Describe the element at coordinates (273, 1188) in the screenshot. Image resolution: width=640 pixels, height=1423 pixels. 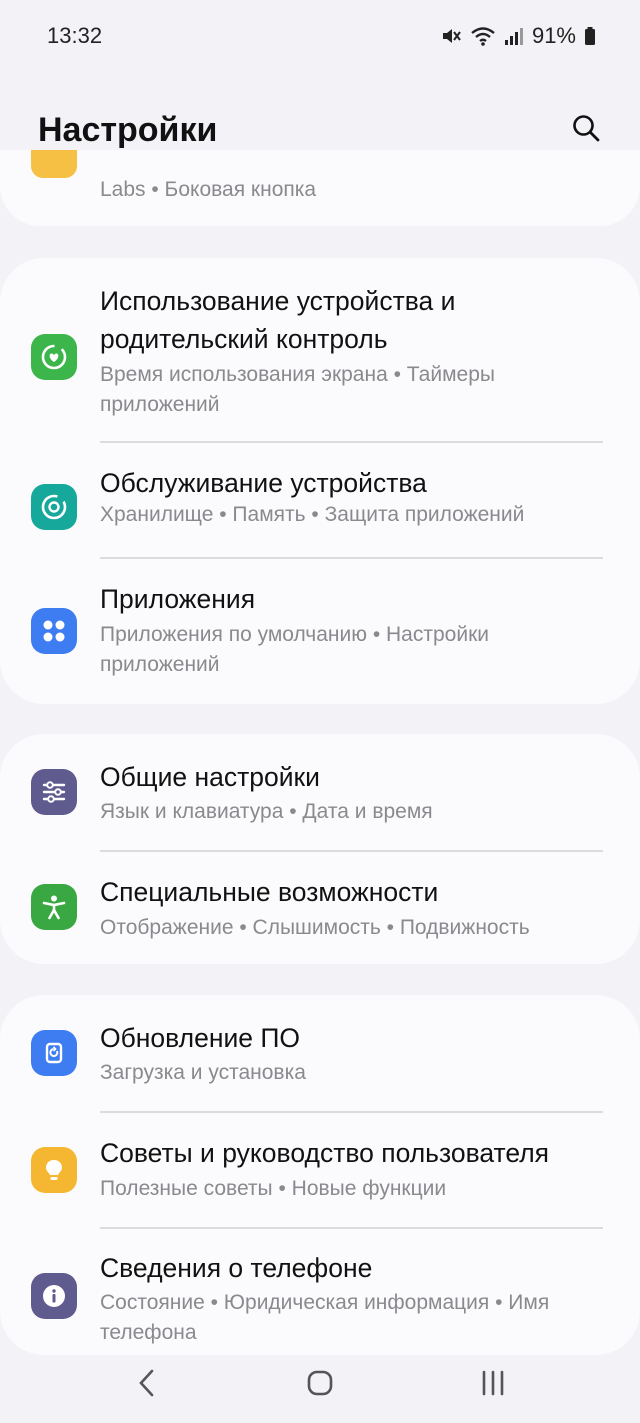
I see `settings-item-subtitle: Полезные советы • Новые функции` at that location.